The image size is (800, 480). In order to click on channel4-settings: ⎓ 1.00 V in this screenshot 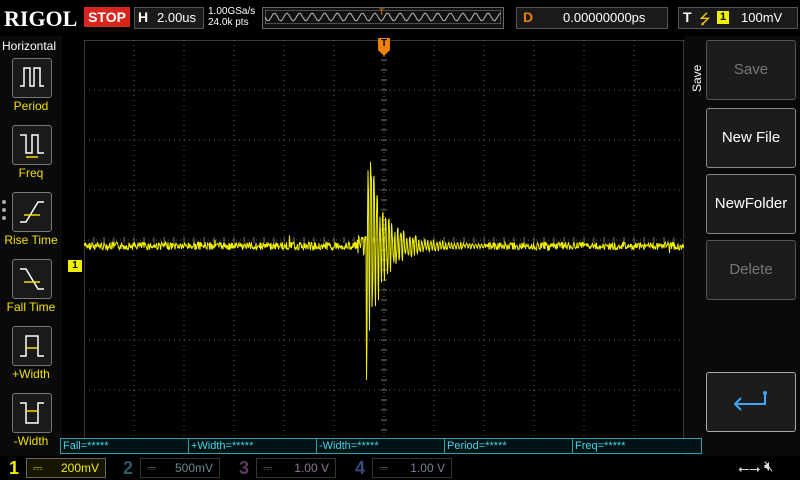, I will do `click(412, 468)`.